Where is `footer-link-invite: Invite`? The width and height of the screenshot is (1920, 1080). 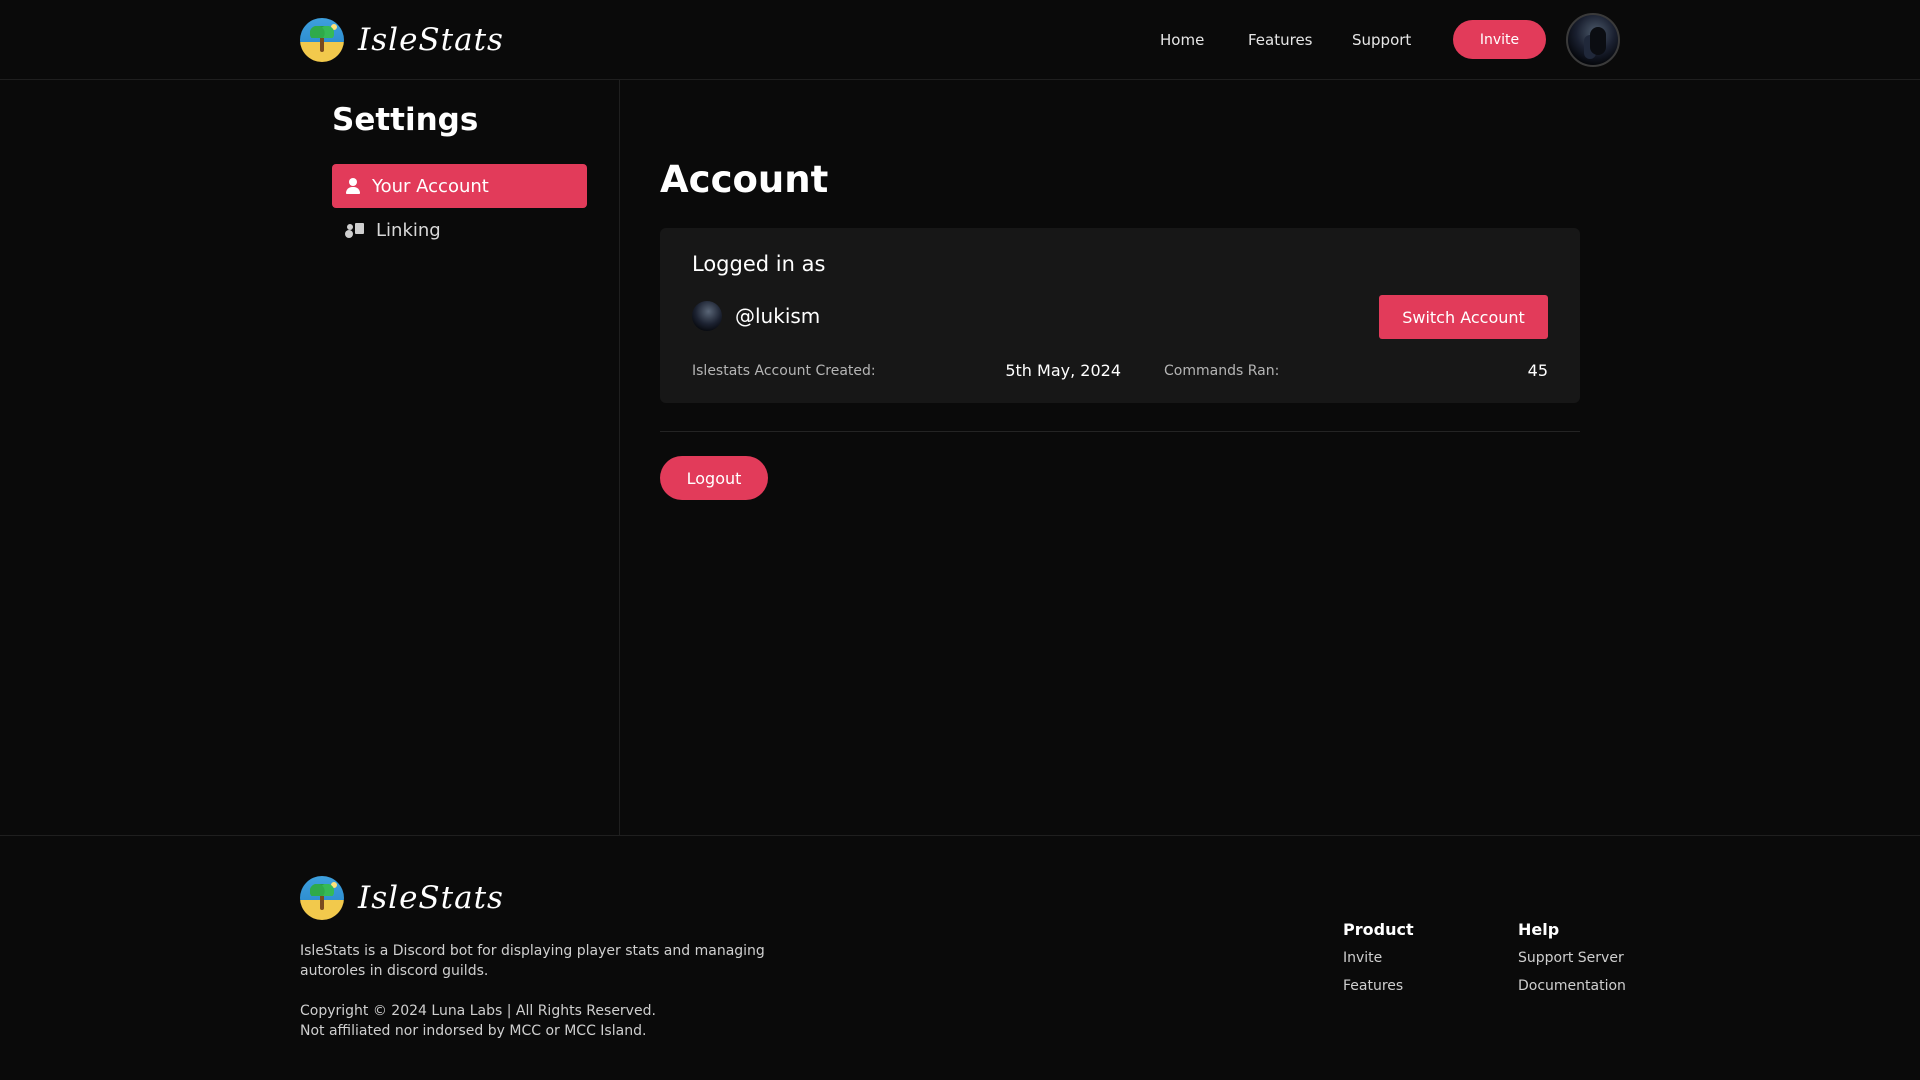
footer-link-invite: Invite is located at coordinates (1362, 958).